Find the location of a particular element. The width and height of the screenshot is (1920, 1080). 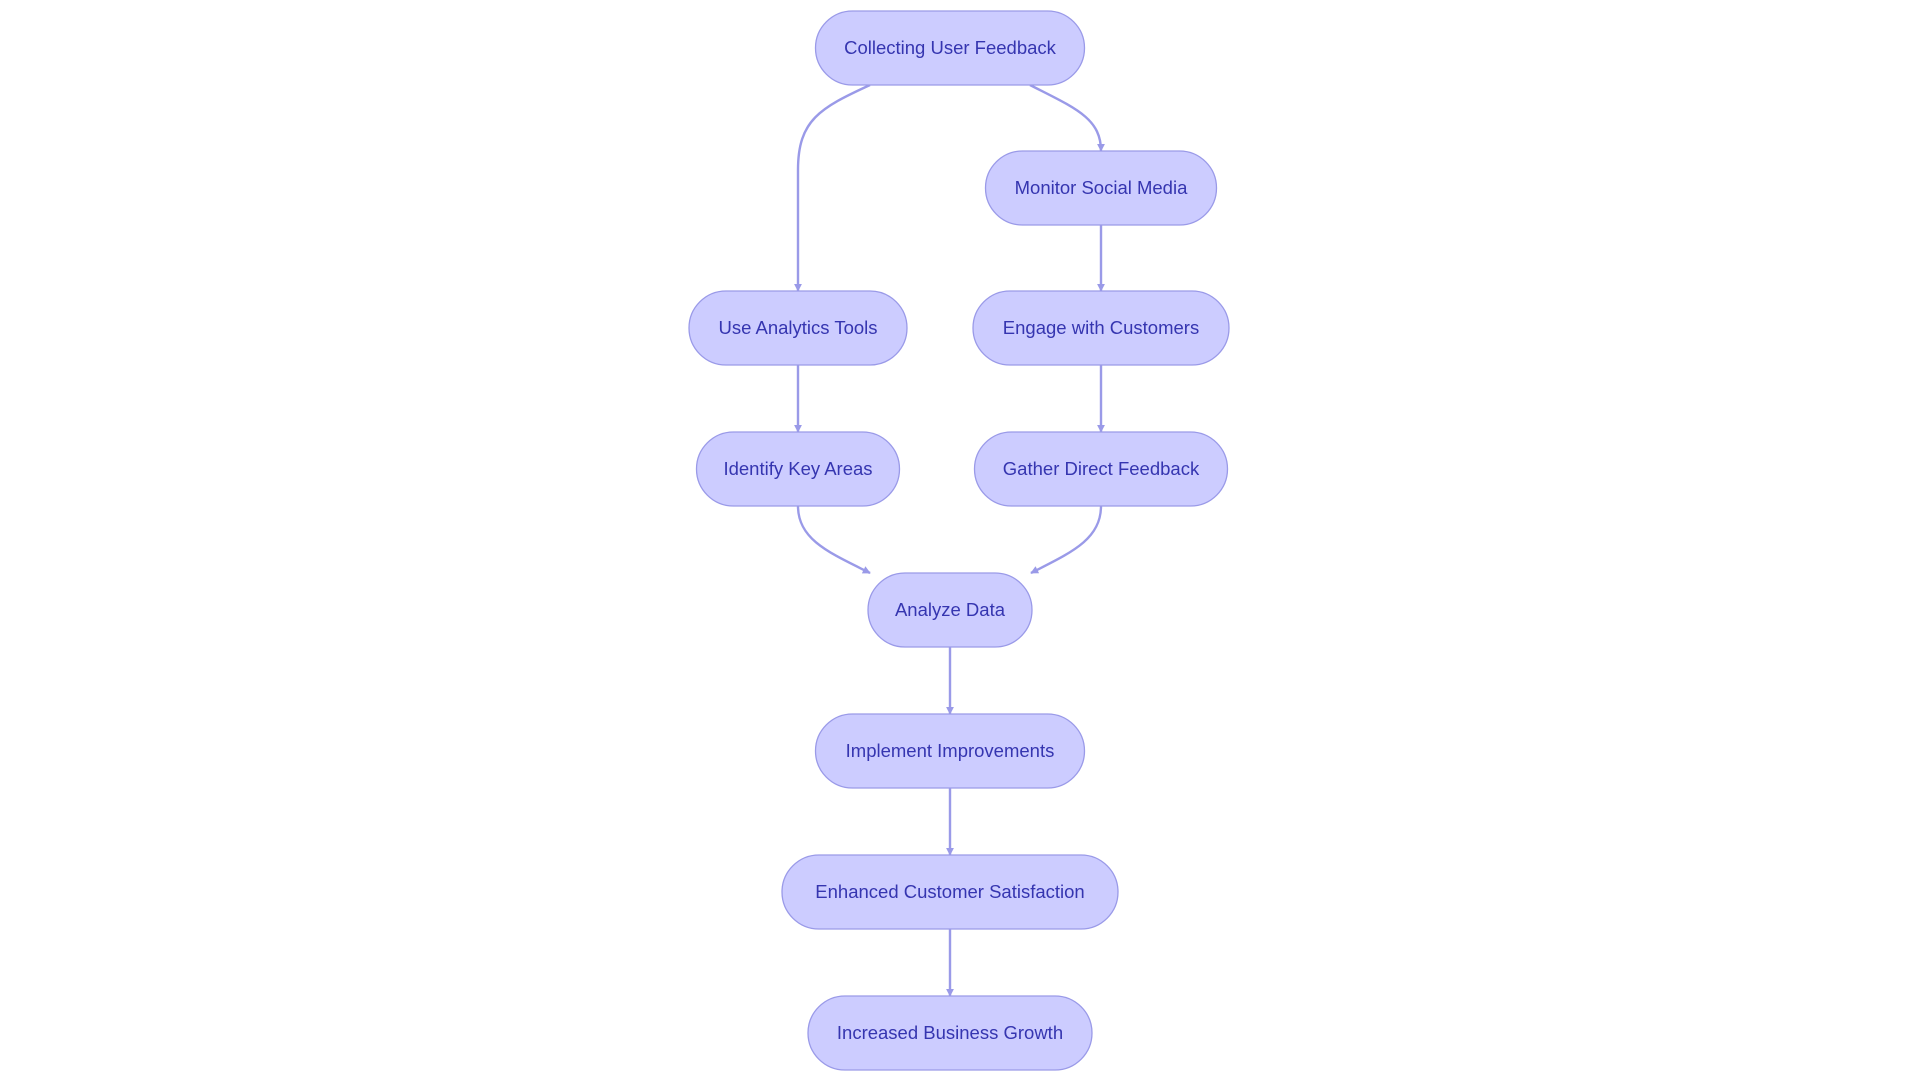

edge-identify-to-analyze is located at coordinates (833, 540).